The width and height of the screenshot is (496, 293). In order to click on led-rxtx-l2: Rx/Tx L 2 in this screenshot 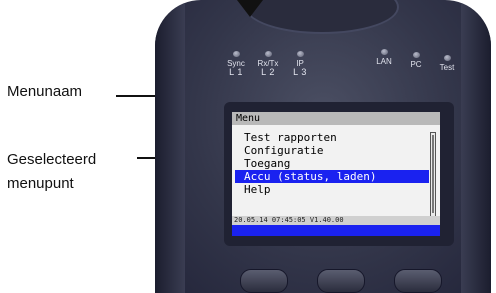, I will do `click(268, 64)`.